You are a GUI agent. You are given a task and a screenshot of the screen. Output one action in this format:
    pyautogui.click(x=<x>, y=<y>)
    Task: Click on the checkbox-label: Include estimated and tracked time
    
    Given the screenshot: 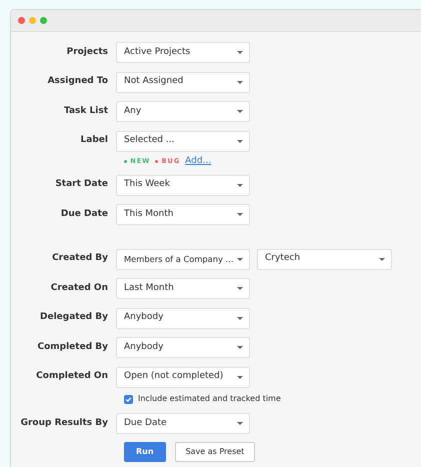 What is the action you would take?
    pyautogui.click(x=209, y=399)
    